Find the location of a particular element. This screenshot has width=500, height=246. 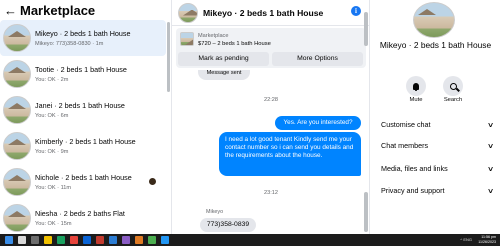

privacy-support-section: Privacy and support ∨ is located at coordinates (438, 190).